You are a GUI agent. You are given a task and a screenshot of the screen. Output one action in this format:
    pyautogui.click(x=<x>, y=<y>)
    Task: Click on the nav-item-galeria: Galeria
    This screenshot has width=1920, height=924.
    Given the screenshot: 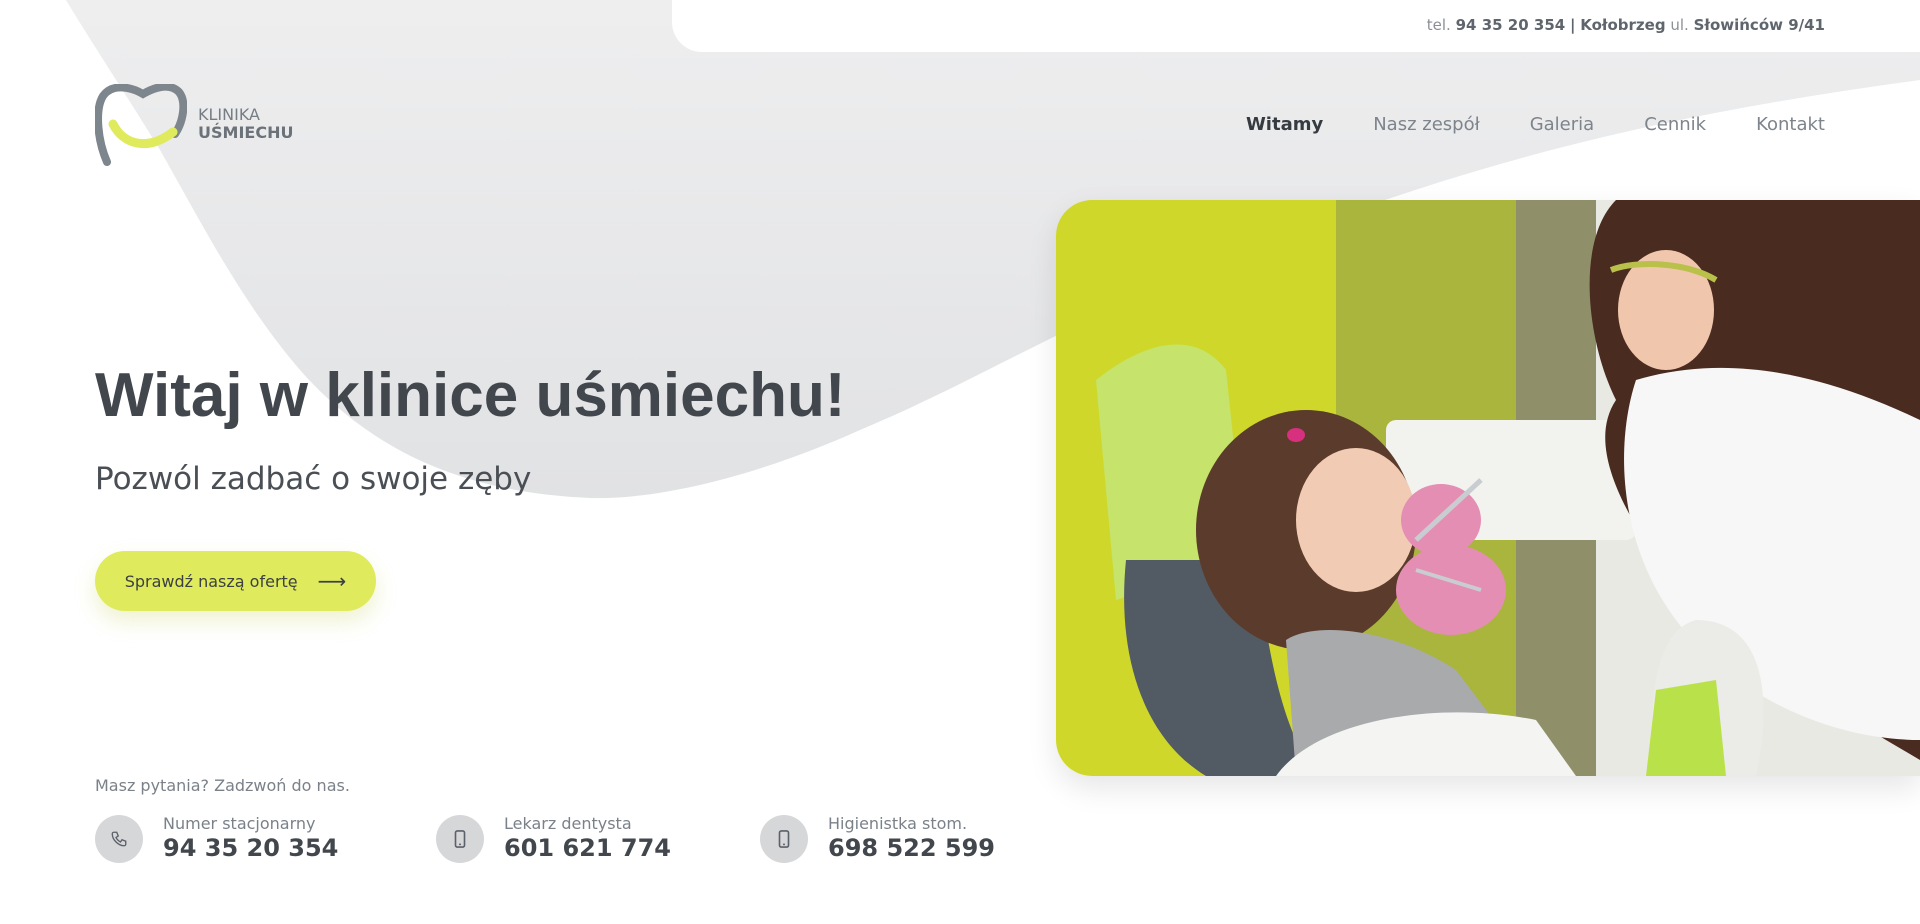 What is the action you would take?
    pyautogui.click(x=1562, y=124)
    